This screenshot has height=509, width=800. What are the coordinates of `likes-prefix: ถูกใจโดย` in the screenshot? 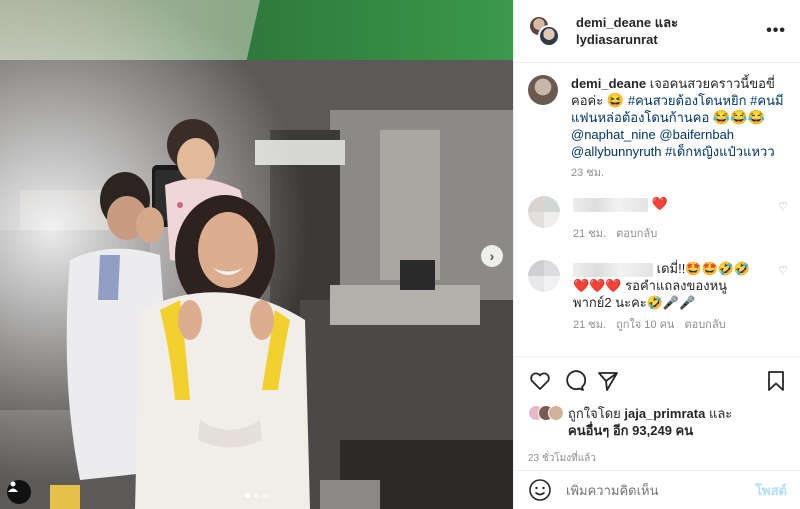 It's located at (594, 413).